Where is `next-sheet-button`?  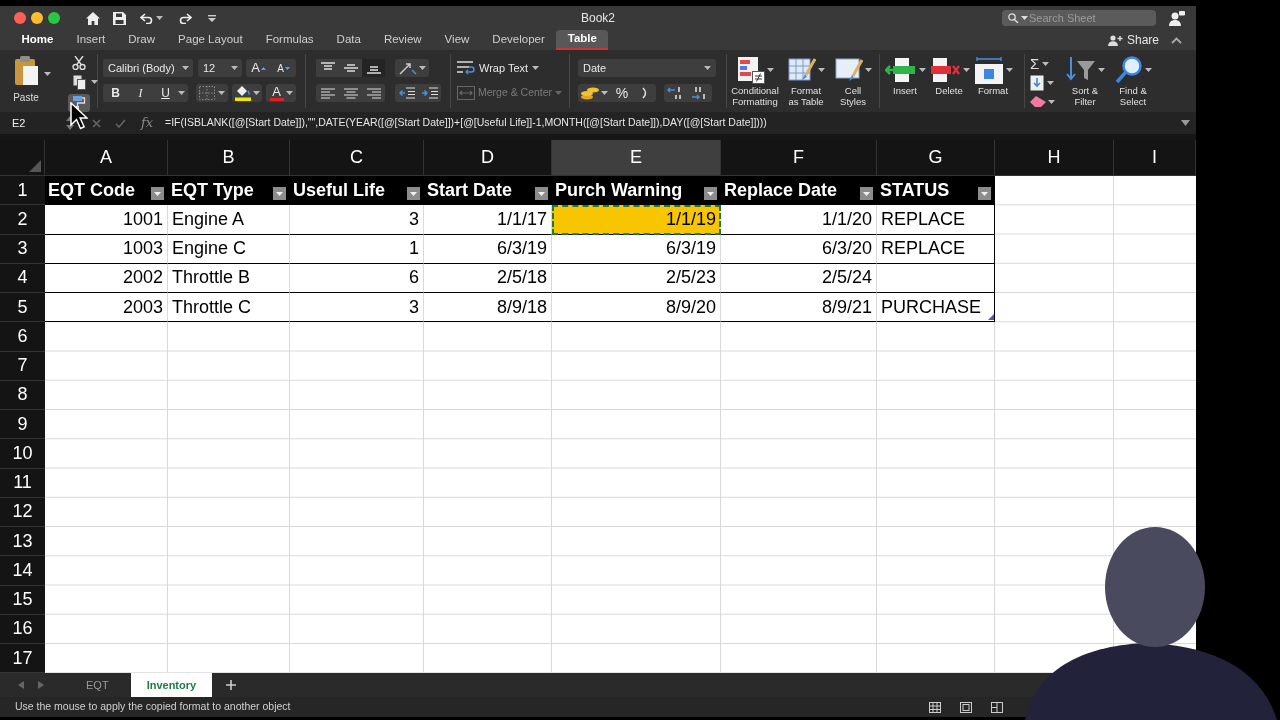 next-sheet-button is located at coordinates (41, 685).